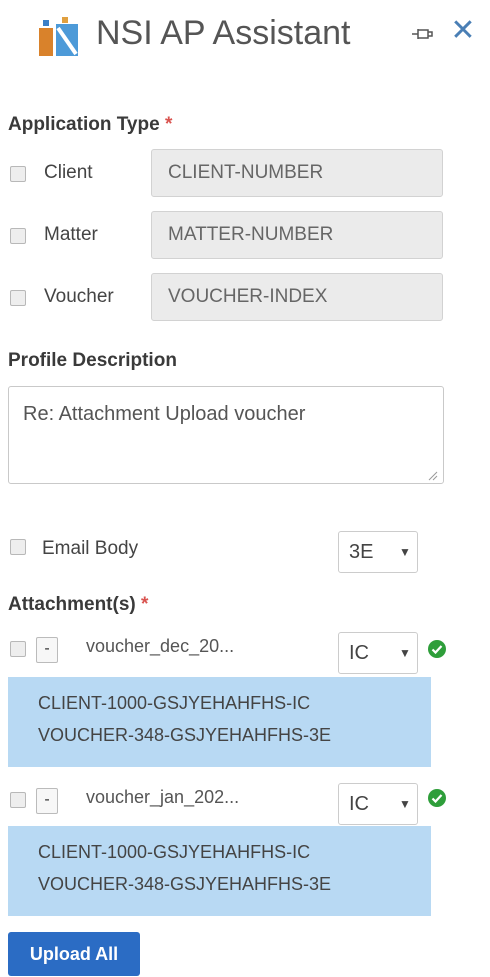 The height and width of the screenshot is (977, 490). I want to click on attachments-label-text: Attachment(s), so click(72, 604).